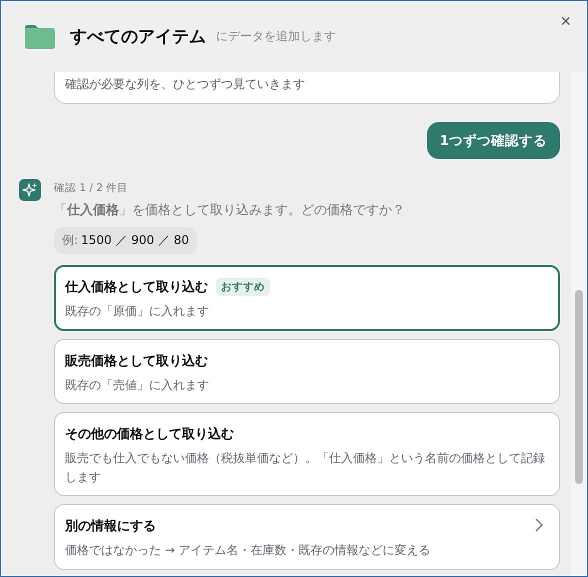 Image resolution: width=588 pixels, height=577 pixels. Describe the element at coordinates (40, 36) in the screenshot. I see `folder-icon` at that location.